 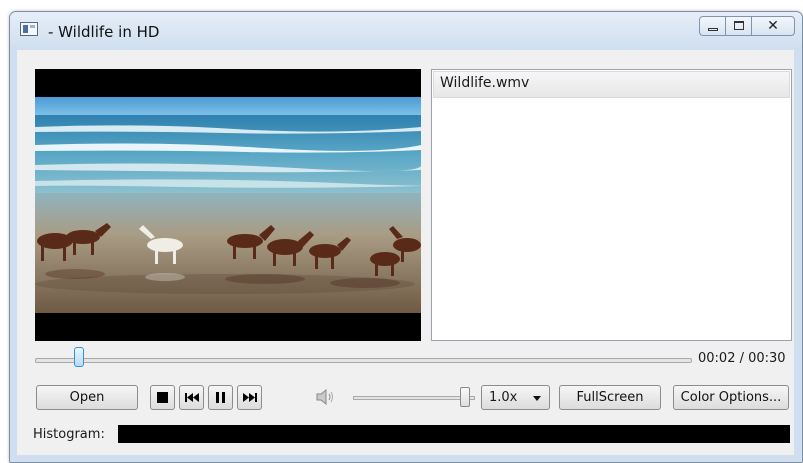 I want to click on stop-button, so click(x=162, y=397).